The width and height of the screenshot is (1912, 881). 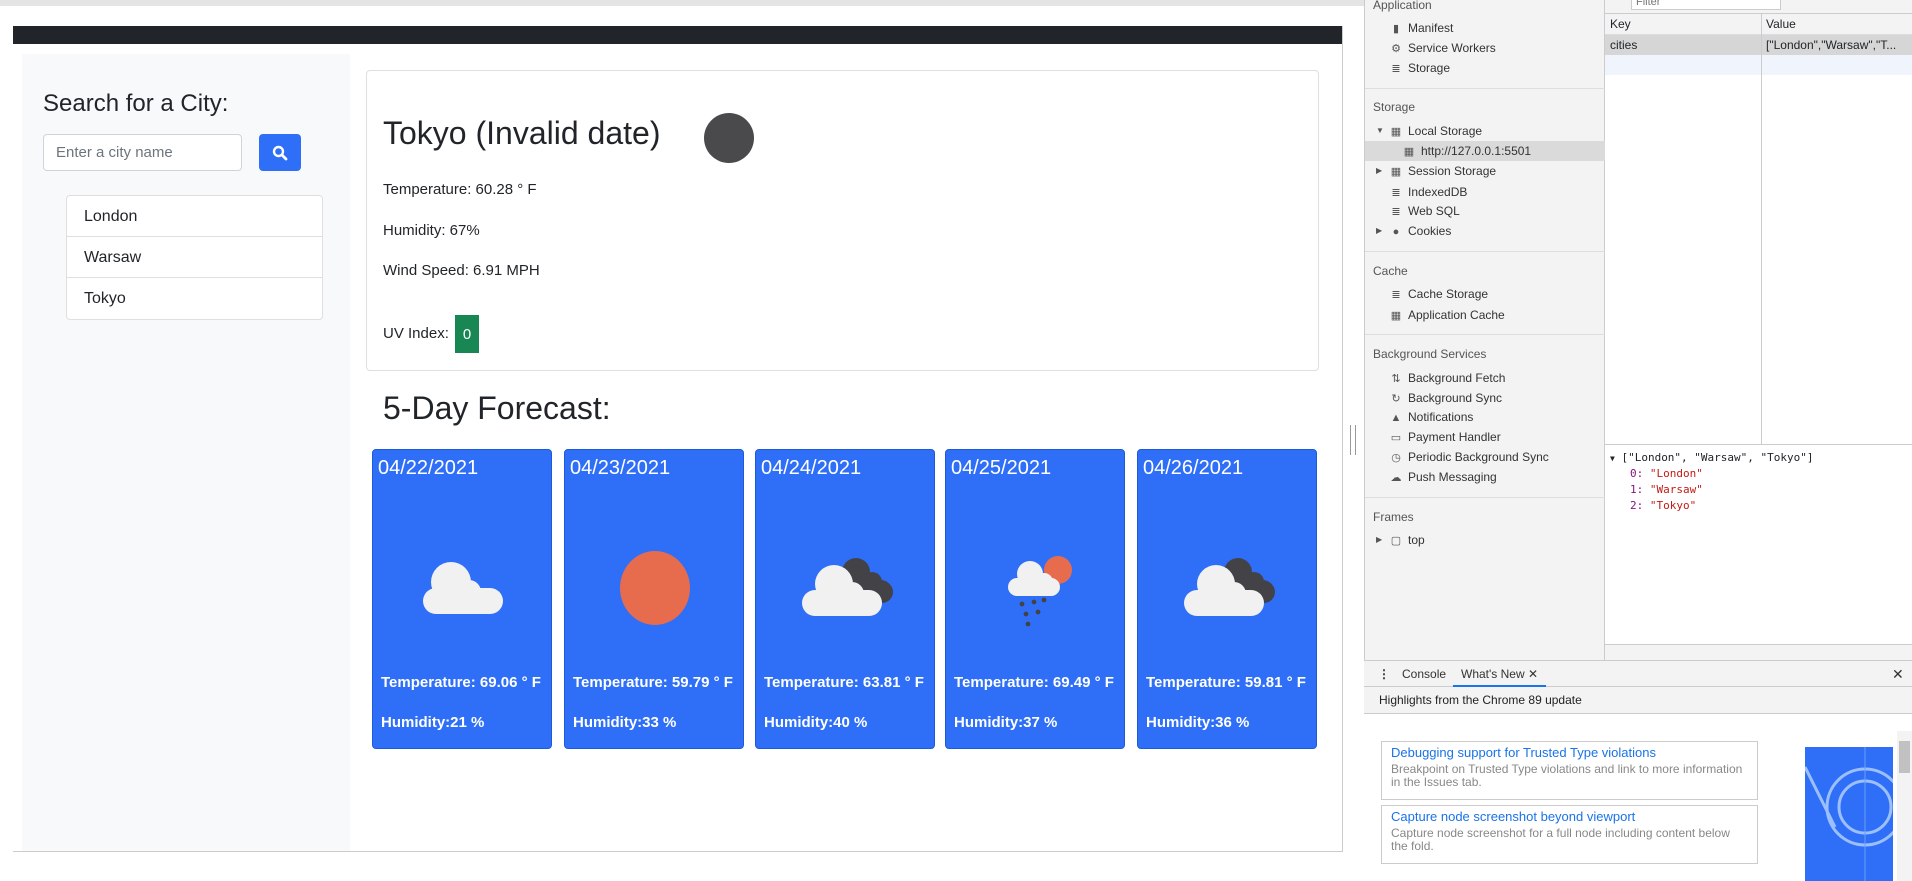 What do you see at coordinates (1430, 231) in the screenshot?
I see `item-label: Cookies` at bounding box center [1430, 231].